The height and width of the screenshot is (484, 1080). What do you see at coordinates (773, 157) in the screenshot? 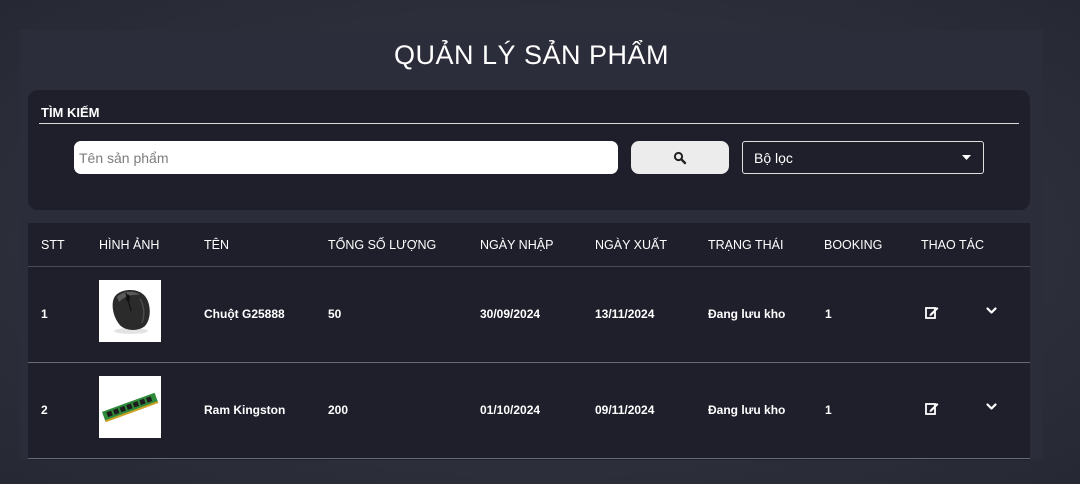
I see `filter-dropdown-label: Bộ lọc` at bounding box center [773, 157].